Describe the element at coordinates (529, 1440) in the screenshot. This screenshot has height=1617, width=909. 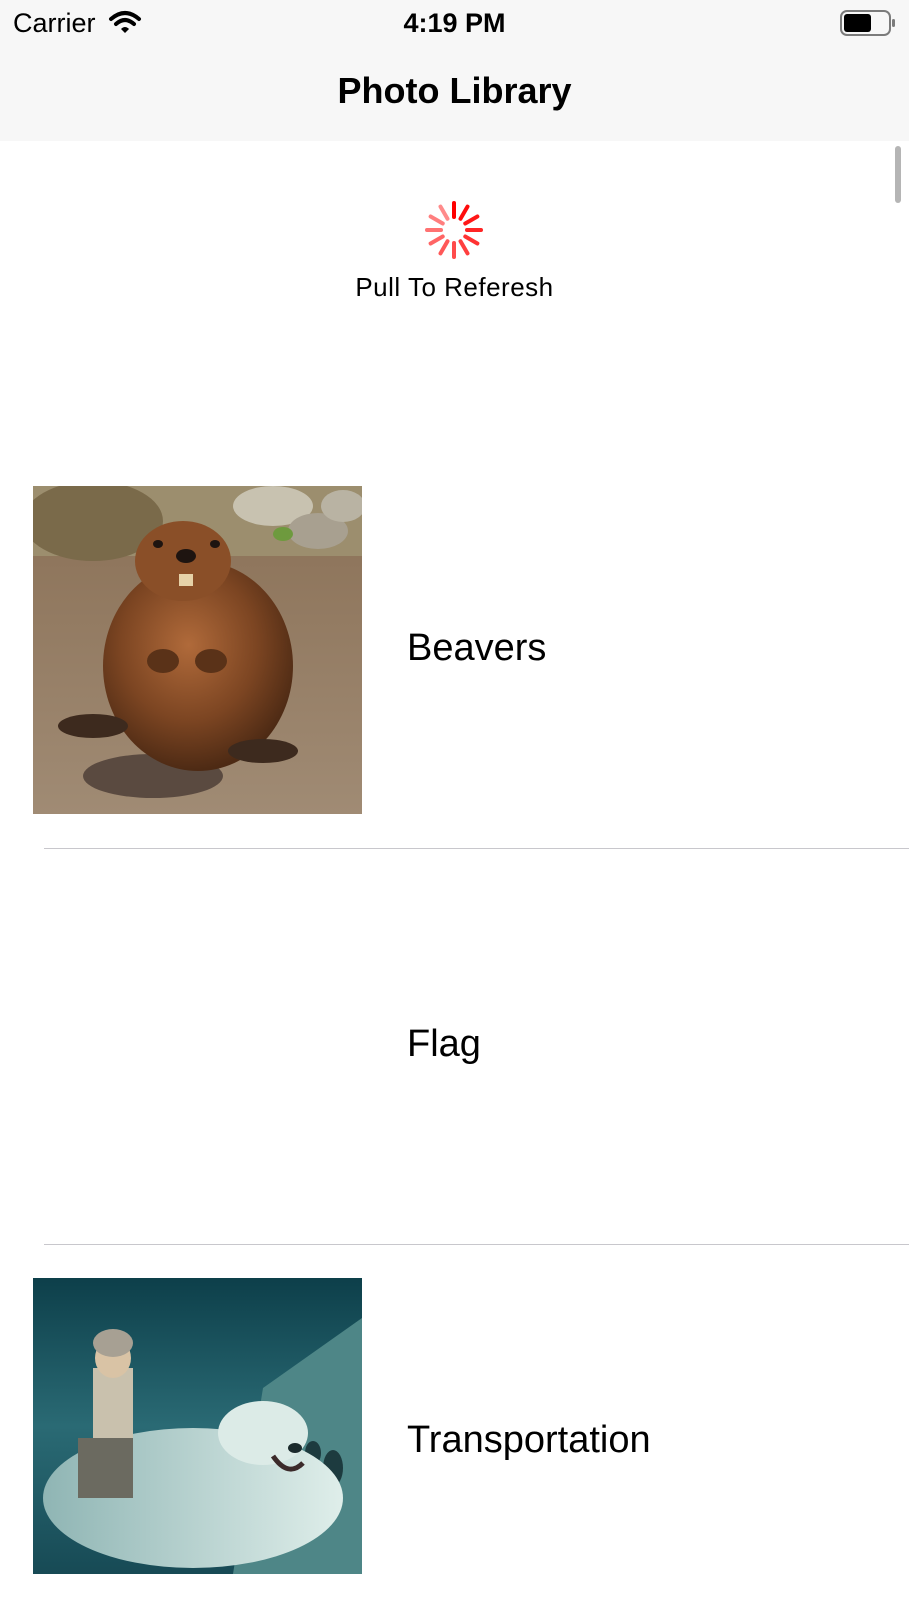
I see `list-item-title: Transportation` at that location.